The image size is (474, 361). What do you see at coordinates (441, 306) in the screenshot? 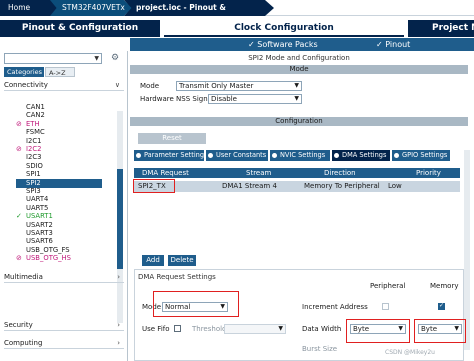
I see `increment-memory-checkbox` at bounding box center [441, 306].